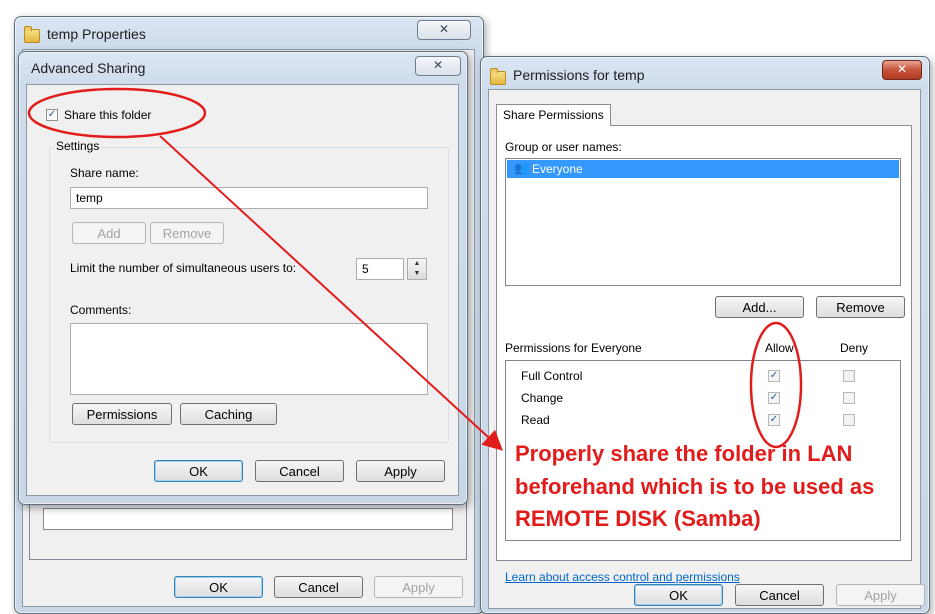  Describe the element at coordinates (552, 376) in the screenshot. I see `permission-name: Full Control` at that location.